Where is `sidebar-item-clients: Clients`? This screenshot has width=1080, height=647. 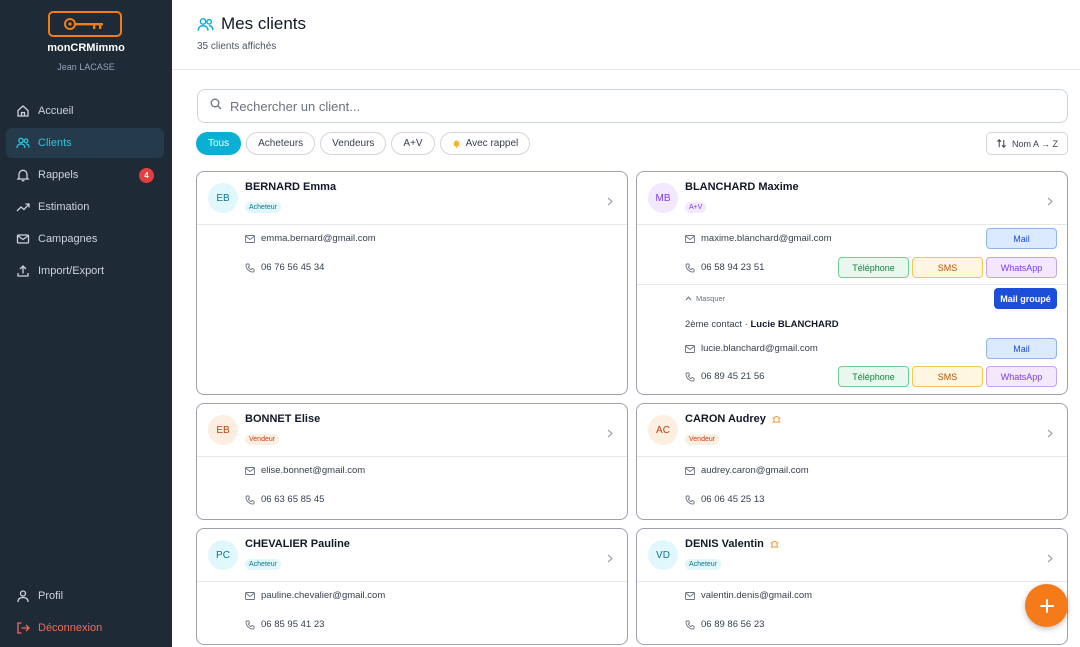 sidebar-item-clients: Clients is located at coordinates (85, 143).